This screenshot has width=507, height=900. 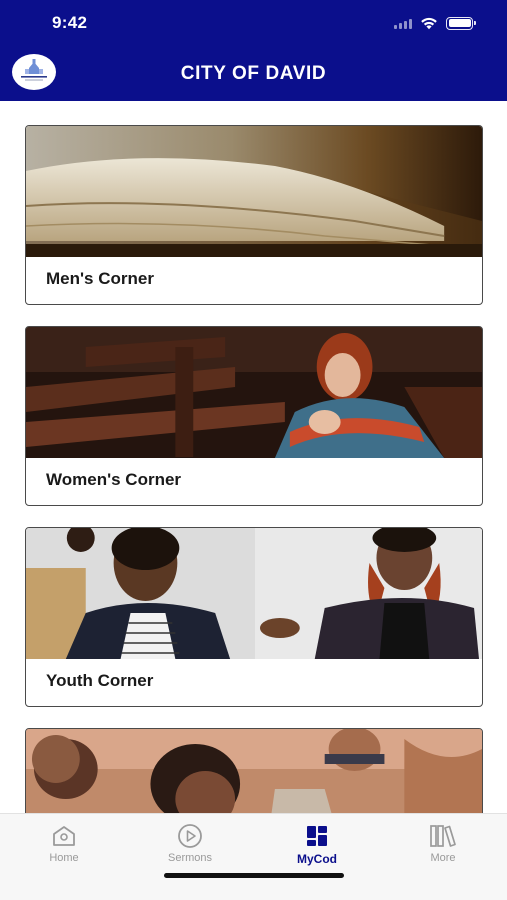 What do you see at coordinates (443, 836) in the screenshot?
I see `library-icon` at bounding box center [443, 836].